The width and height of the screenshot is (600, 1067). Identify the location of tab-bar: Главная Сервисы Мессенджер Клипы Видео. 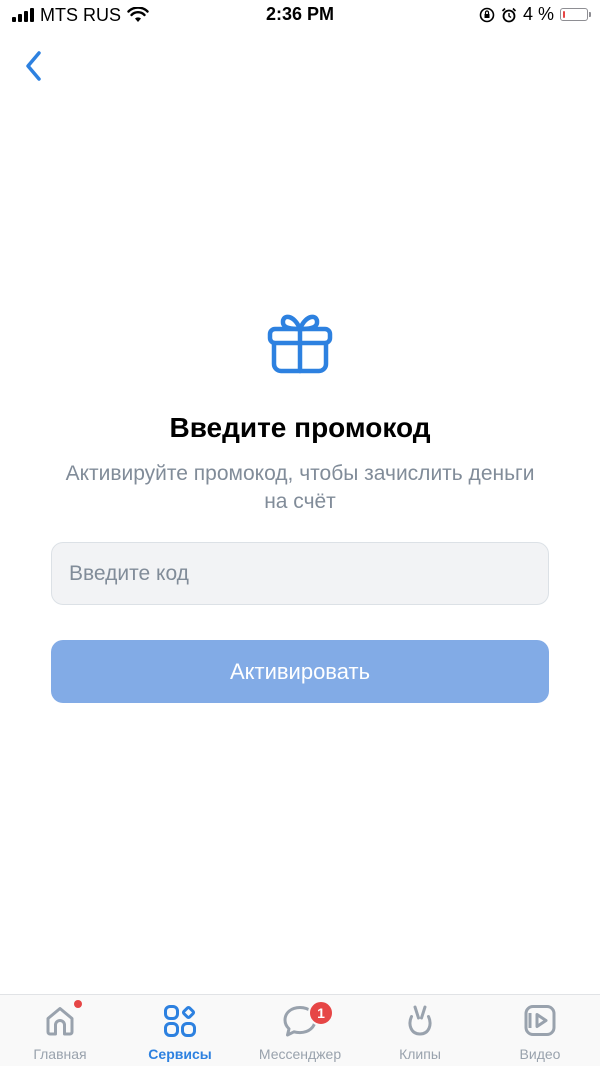
(300, 1030).